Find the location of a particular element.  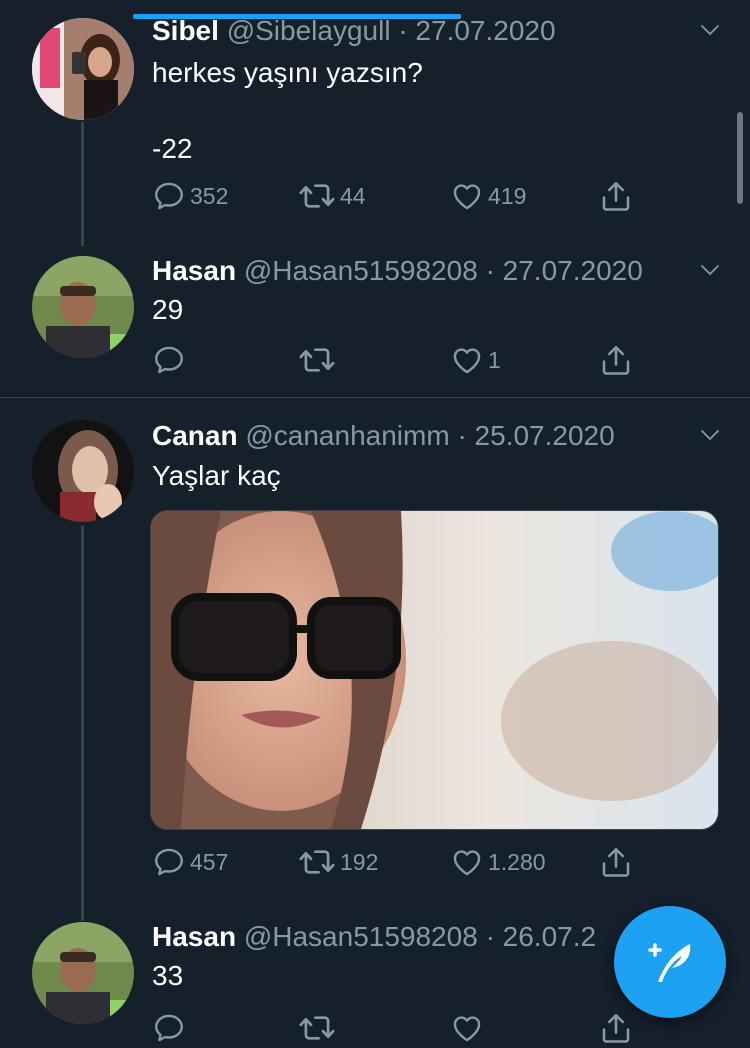

like-button: 1 is located at coordinates (475, 360).